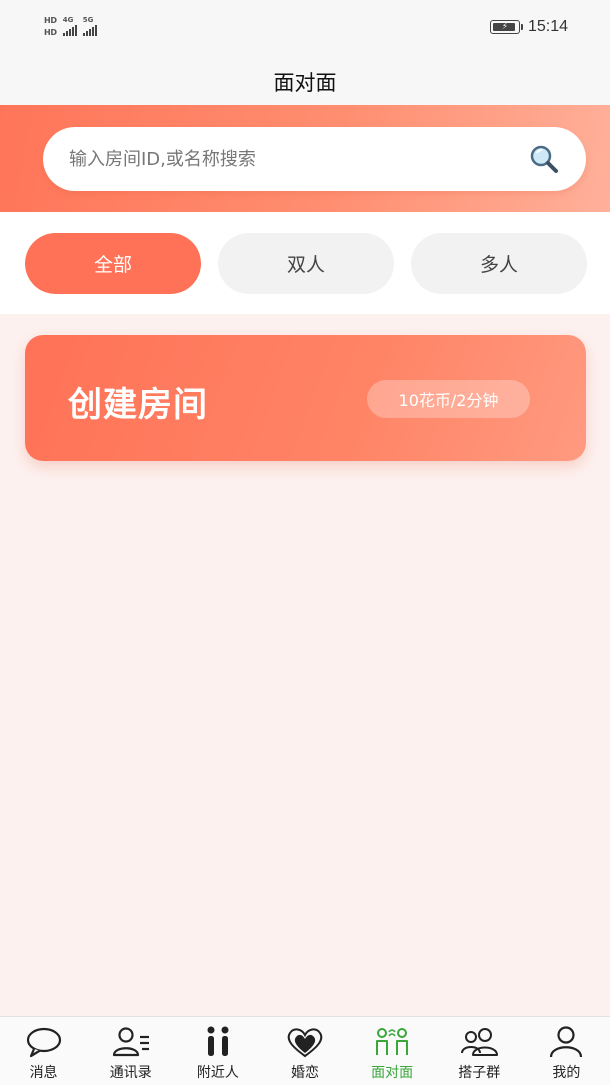  Describe the element at coordinates (499, 263) in the screenshot. I see `filter-multi-person: 多人` at that location.